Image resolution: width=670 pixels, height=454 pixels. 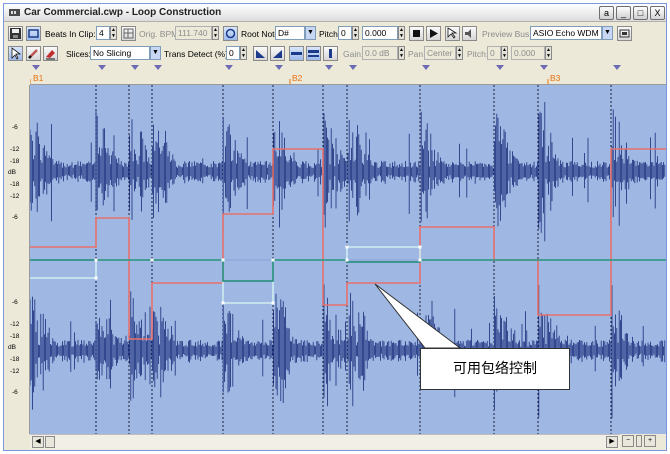 I want to click on pin-button: a, so click(x=606, y=13).